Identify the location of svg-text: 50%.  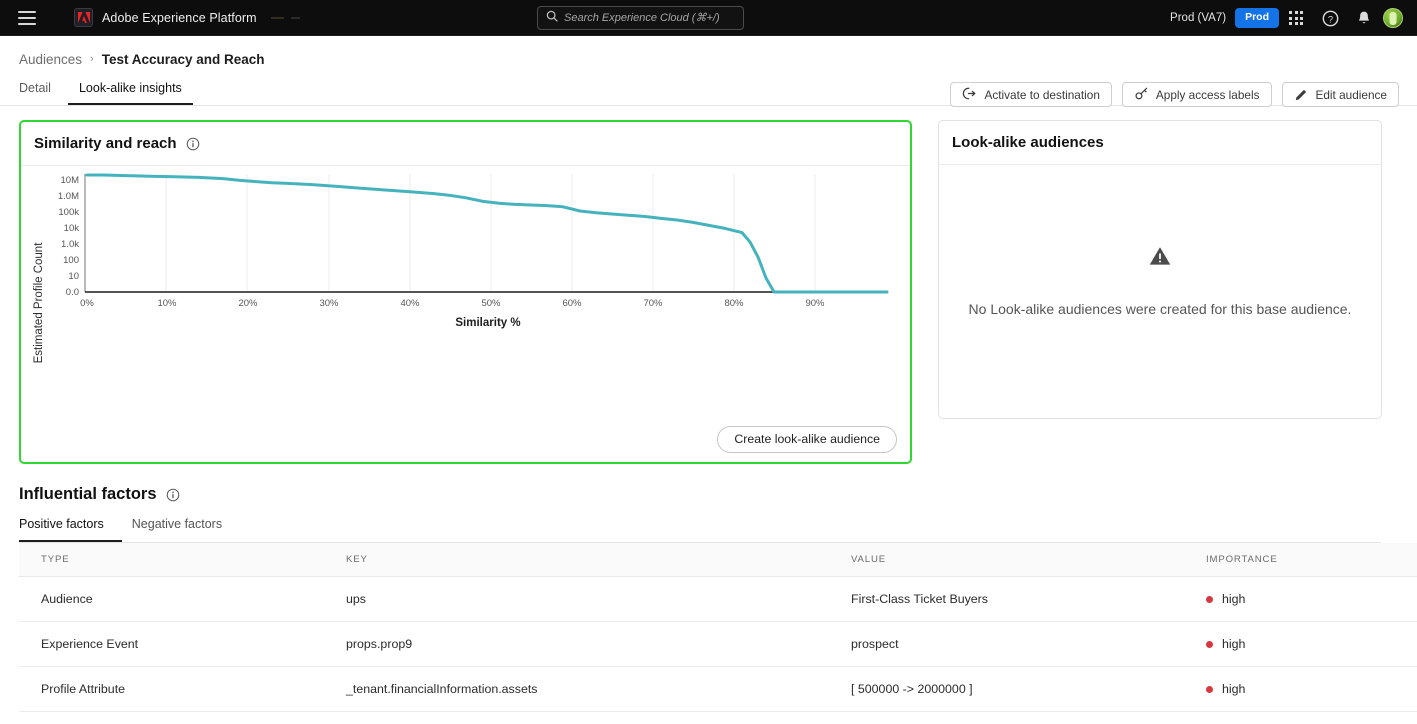
(491, 303).